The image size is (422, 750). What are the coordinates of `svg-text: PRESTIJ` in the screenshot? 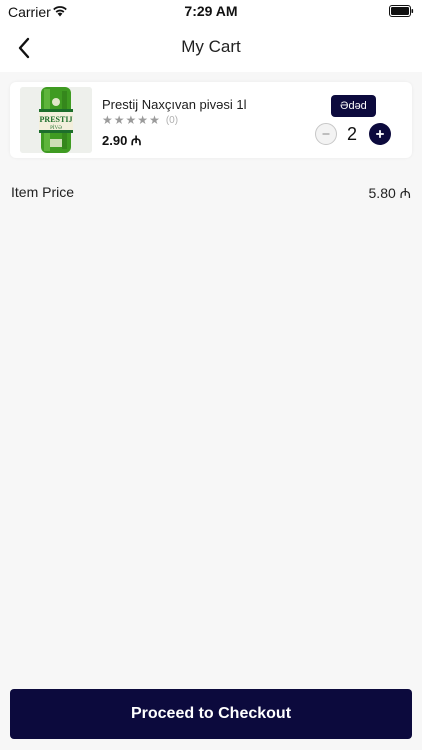 It's located at (56, 119).